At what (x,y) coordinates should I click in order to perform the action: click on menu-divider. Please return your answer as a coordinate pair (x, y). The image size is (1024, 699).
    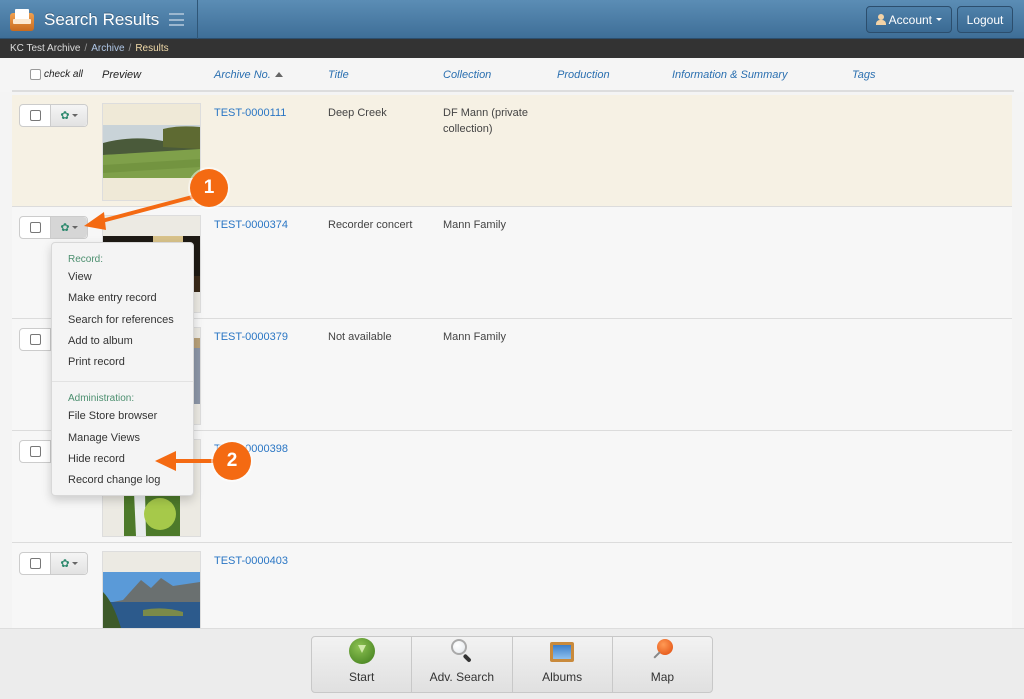
    Looking at the image, I should click on (122, 382).